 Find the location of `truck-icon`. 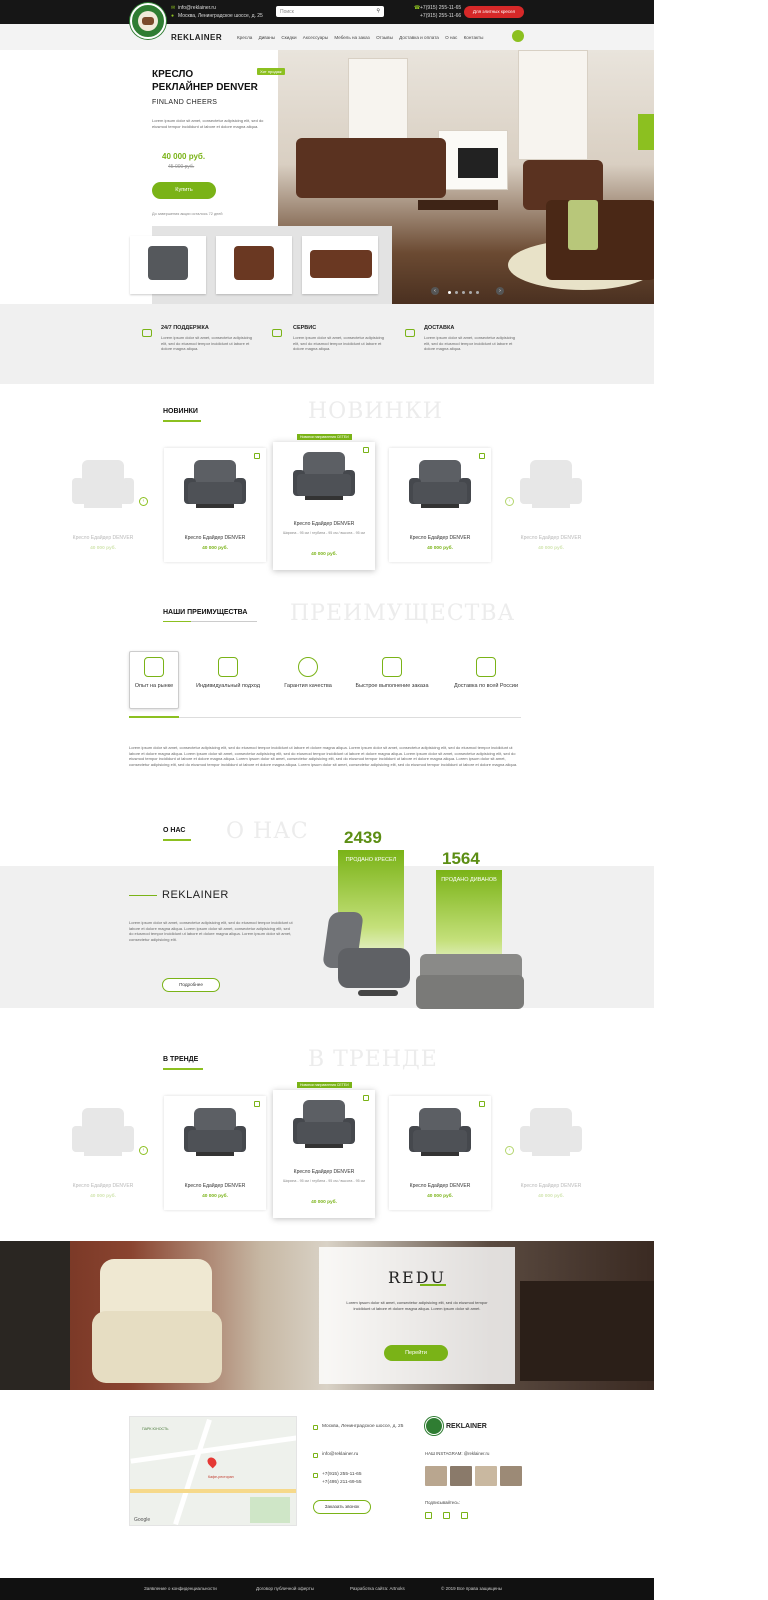

truck-icon is located at coordinates (277, 333).